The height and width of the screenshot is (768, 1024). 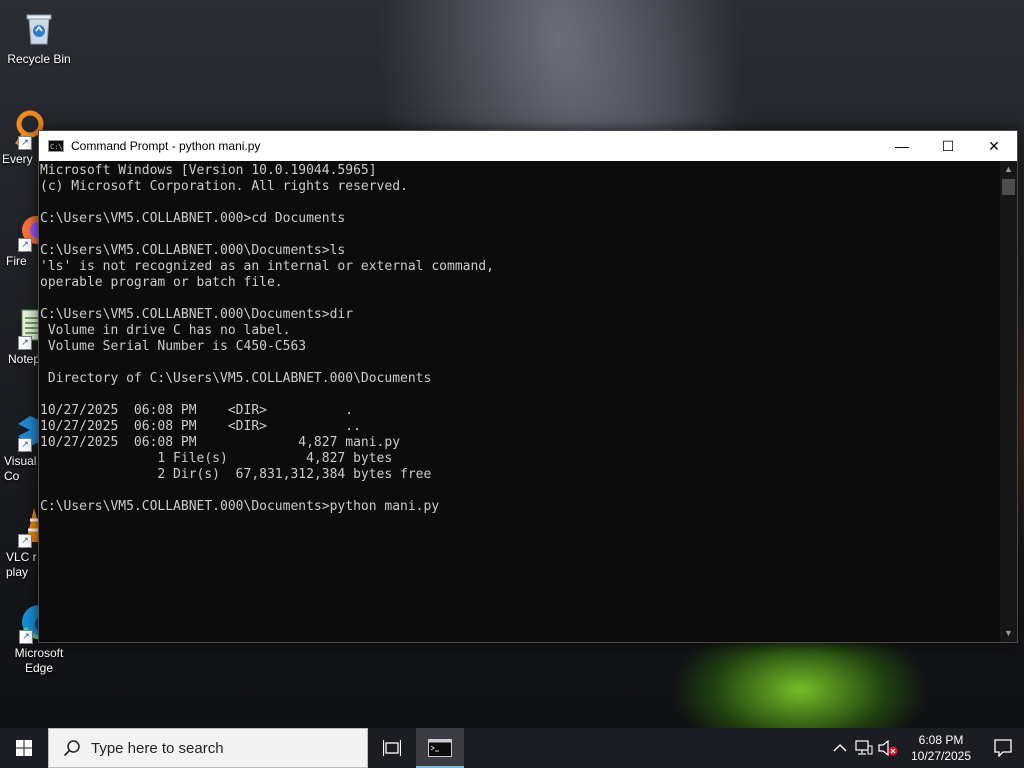 I want to click on close-button: ✕, so click(x=994, y=146).